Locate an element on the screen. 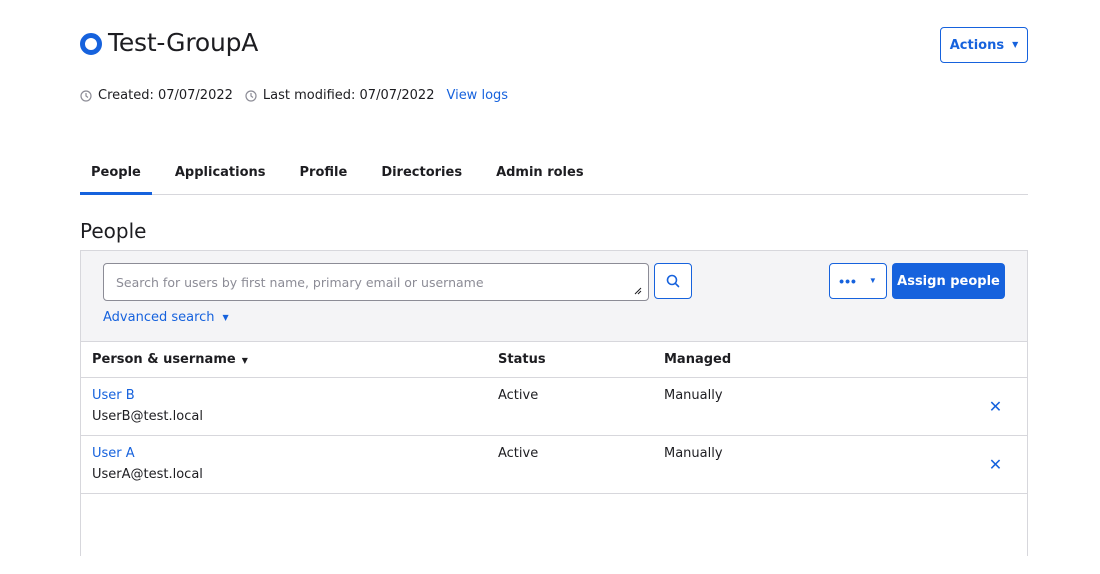  table-header-row: Person & username ▼ Status Managed is located at coordinates (554, 360).